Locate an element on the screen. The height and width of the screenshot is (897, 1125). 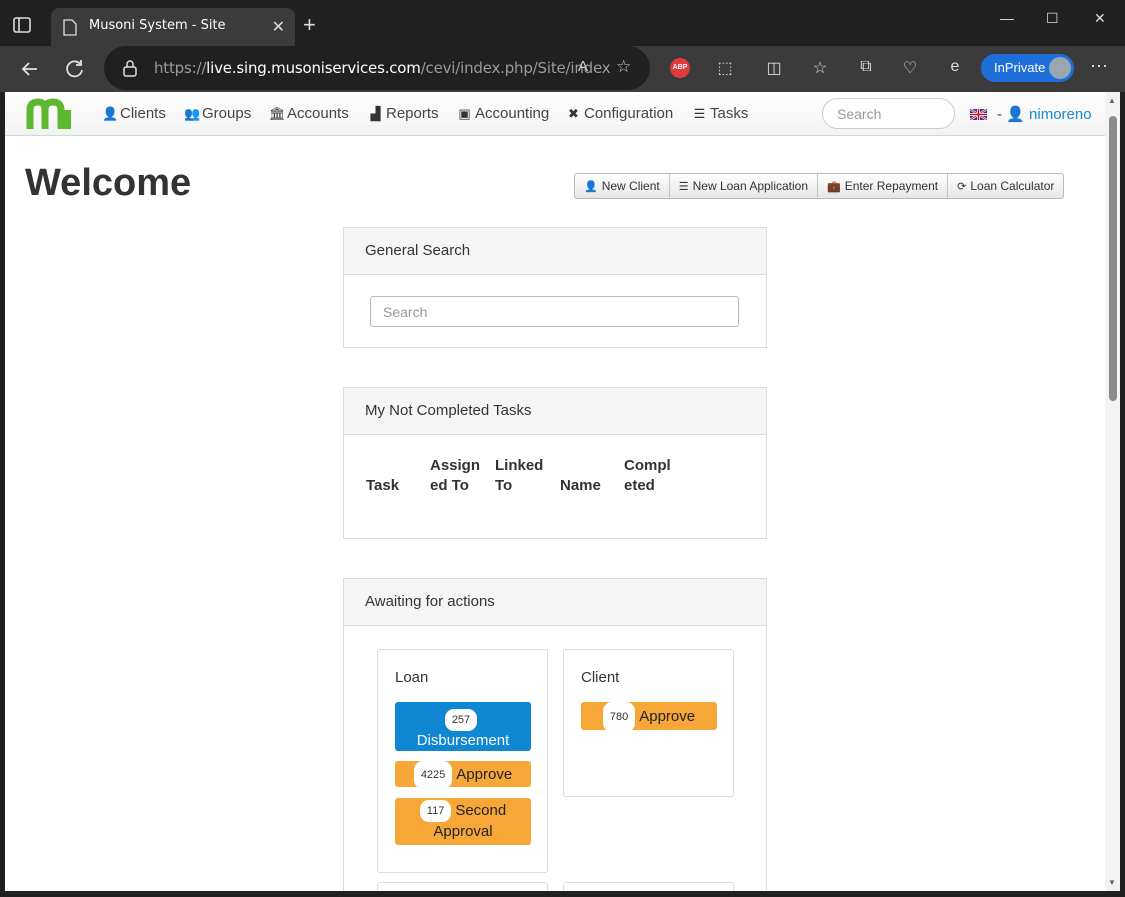
page-title: Welcome is located at coordinates (108, 183).